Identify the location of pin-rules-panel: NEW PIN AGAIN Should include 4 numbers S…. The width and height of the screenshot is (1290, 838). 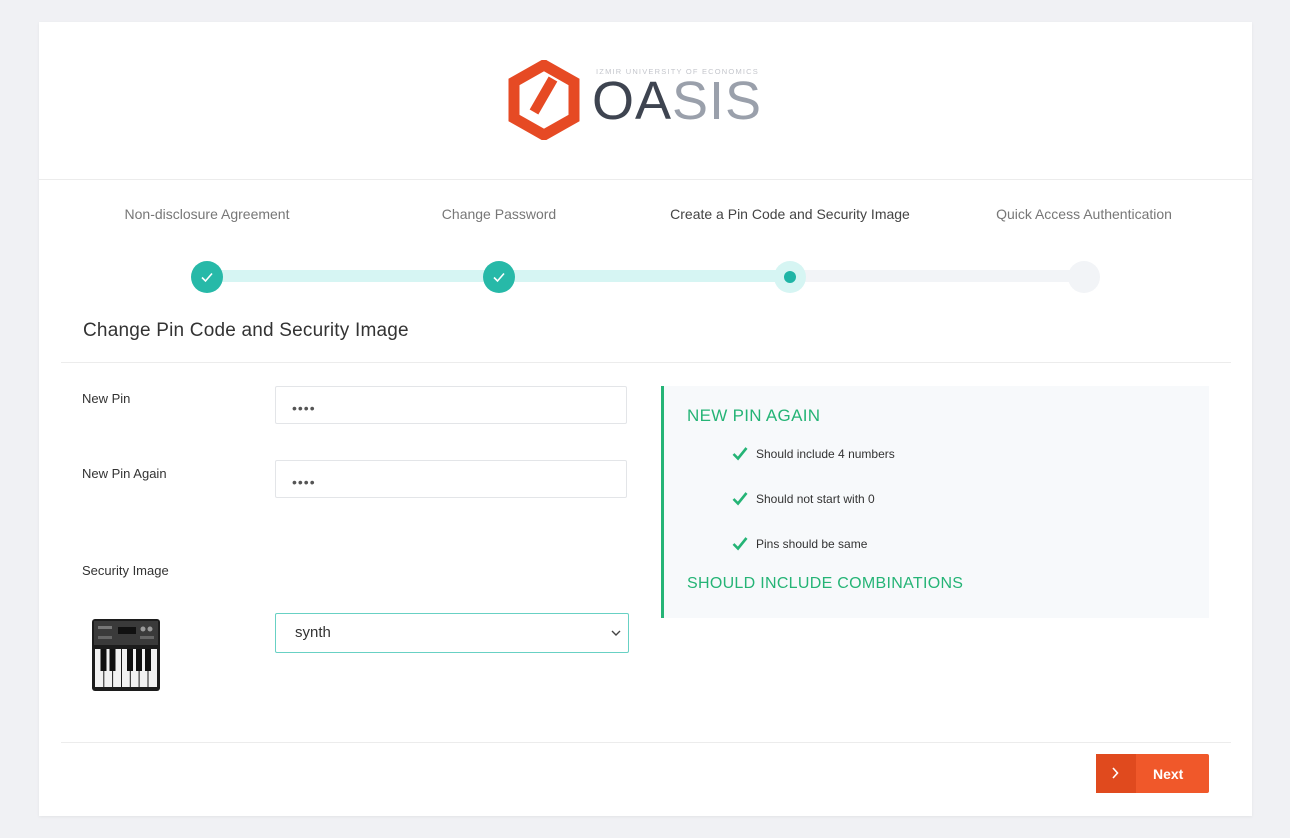
(935, 502).